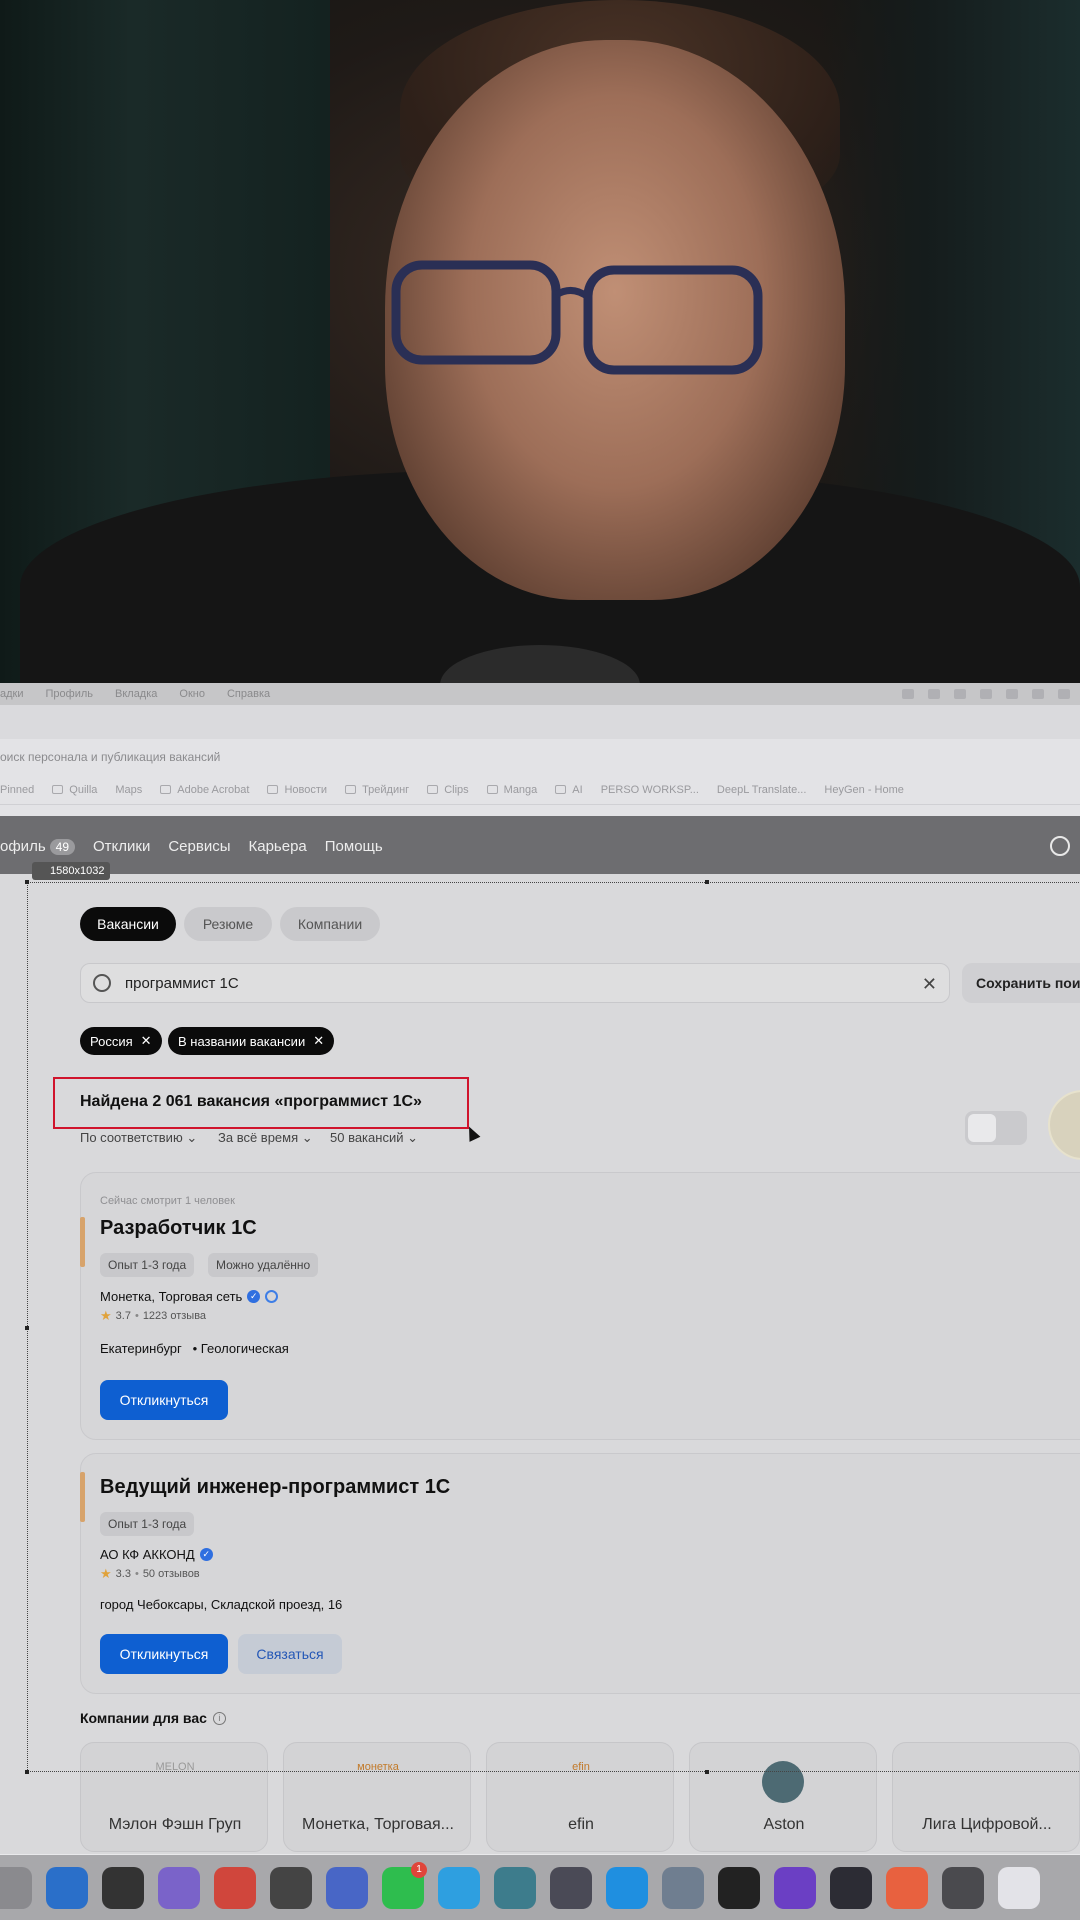  Describe the element at coordinates (121, 846) in the screenshot. I see `nav-responses: Отклики` at that location.